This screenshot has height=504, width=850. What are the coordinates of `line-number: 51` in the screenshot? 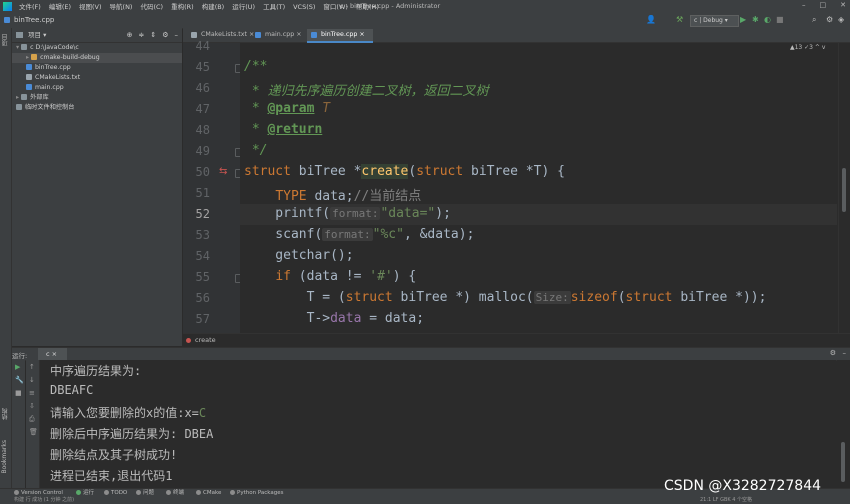 It's located at (202, 193).